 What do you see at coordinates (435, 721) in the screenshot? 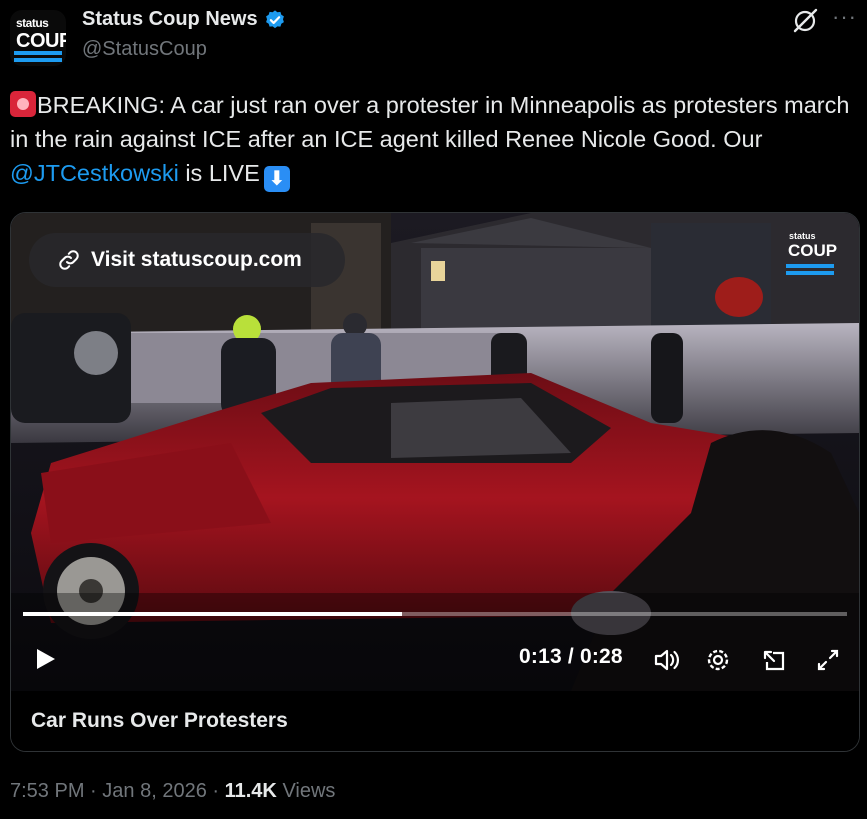
I see `video-caption-bar: Car Runs Over Protesters` at bounding box center [435, 721].